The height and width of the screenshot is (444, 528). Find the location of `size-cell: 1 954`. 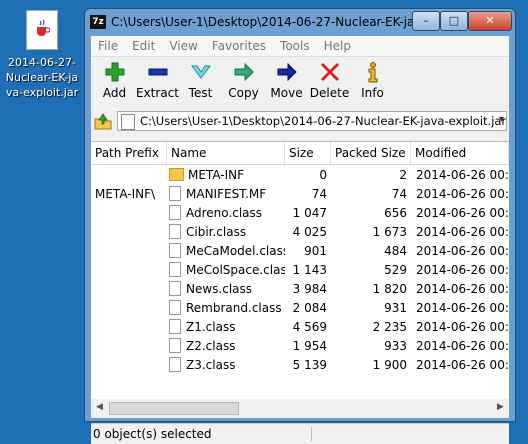

size-cell: 1 954 is located at coordinates (309, 345).